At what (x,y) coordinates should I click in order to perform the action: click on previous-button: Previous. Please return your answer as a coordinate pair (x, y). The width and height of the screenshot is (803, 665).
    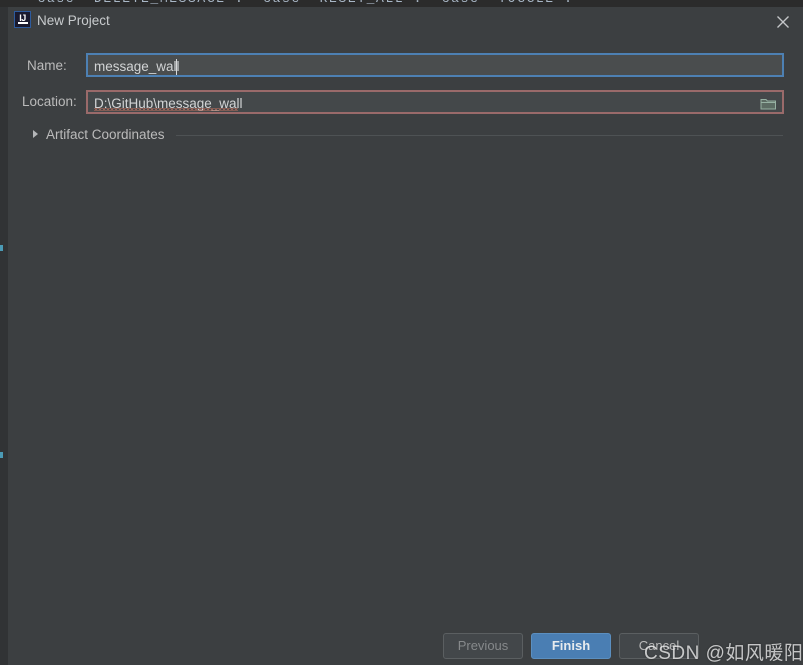
    Looking at the image, I should click on (483, 646).